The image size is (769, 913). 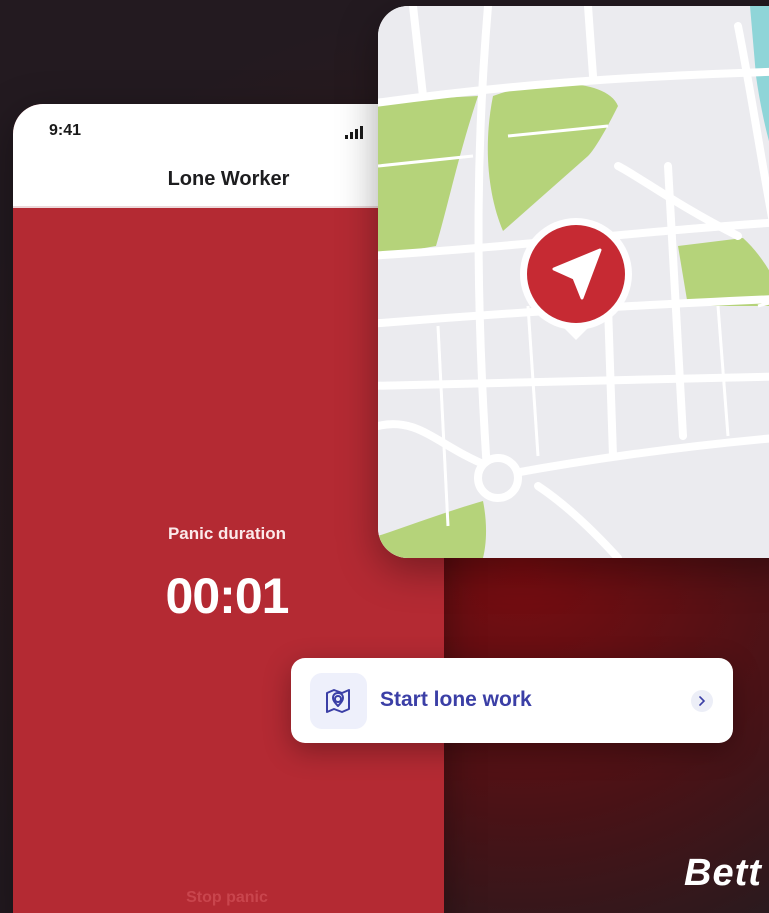 I want to click on panic-duration-label: Panic duration, so click(x=227, y=533).